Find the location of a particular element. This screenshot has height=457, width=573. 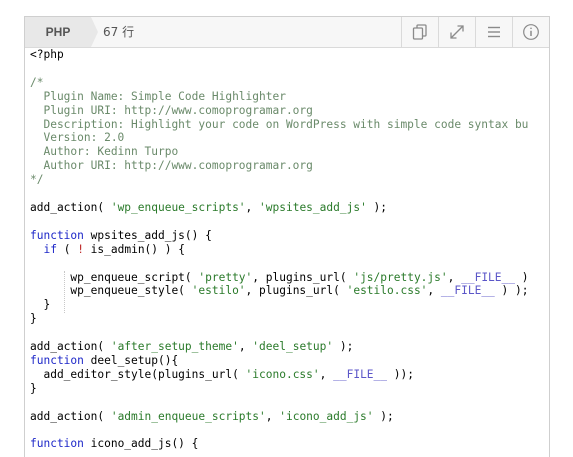

code-line: function wpsites_add_js() { is located at coordinates (121, 235).